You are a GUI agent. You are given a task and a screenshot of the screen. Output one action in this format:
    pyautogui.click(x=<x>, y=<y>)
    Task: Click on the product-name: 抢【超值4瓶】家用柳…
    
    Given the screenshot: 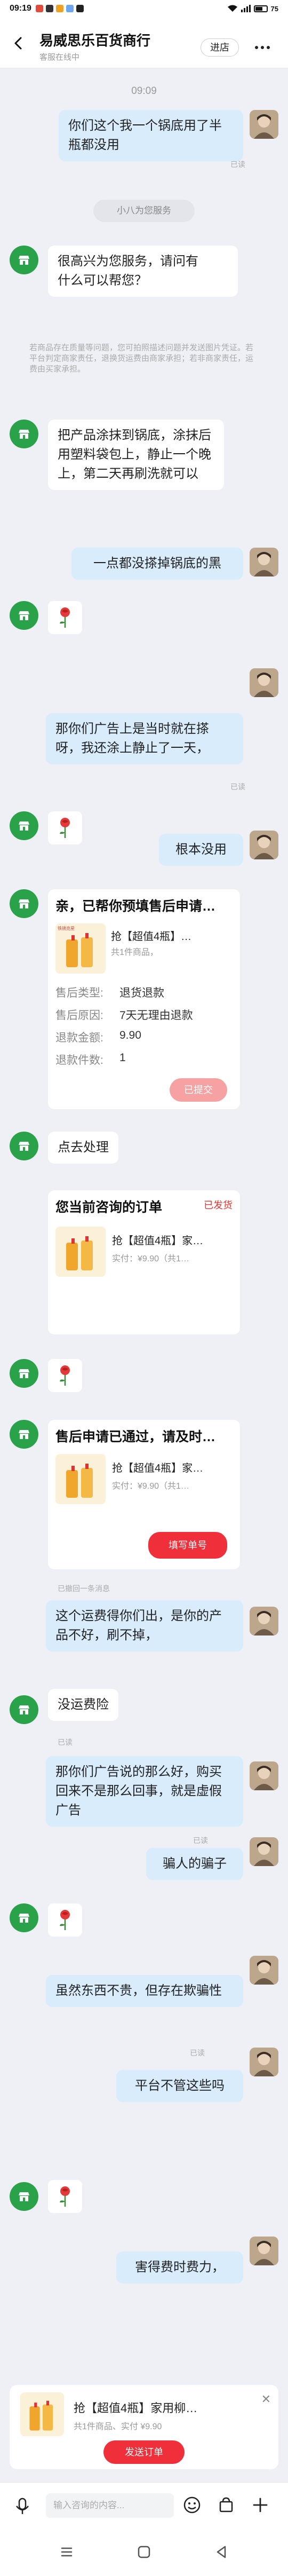 What is the action you would take?
    pyautogui.click(x=136, y=2408)
    